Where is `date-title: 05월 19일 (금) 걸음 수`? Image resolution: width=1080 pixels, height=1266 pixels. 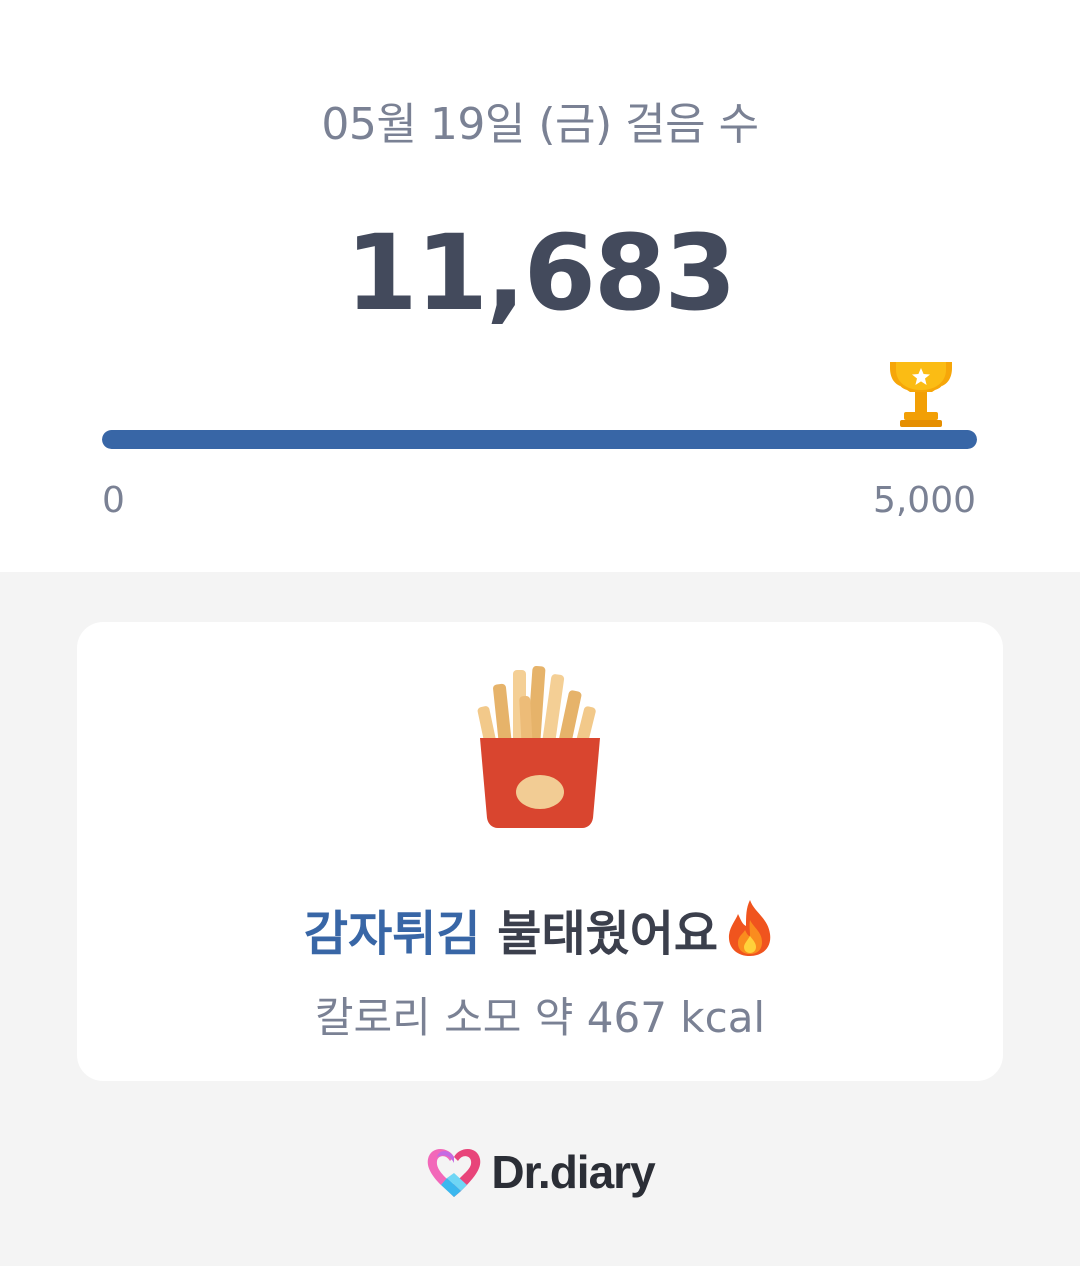
date-title: 05월 19일 (금) 걸음 수 is located at coordinates (540, 124).